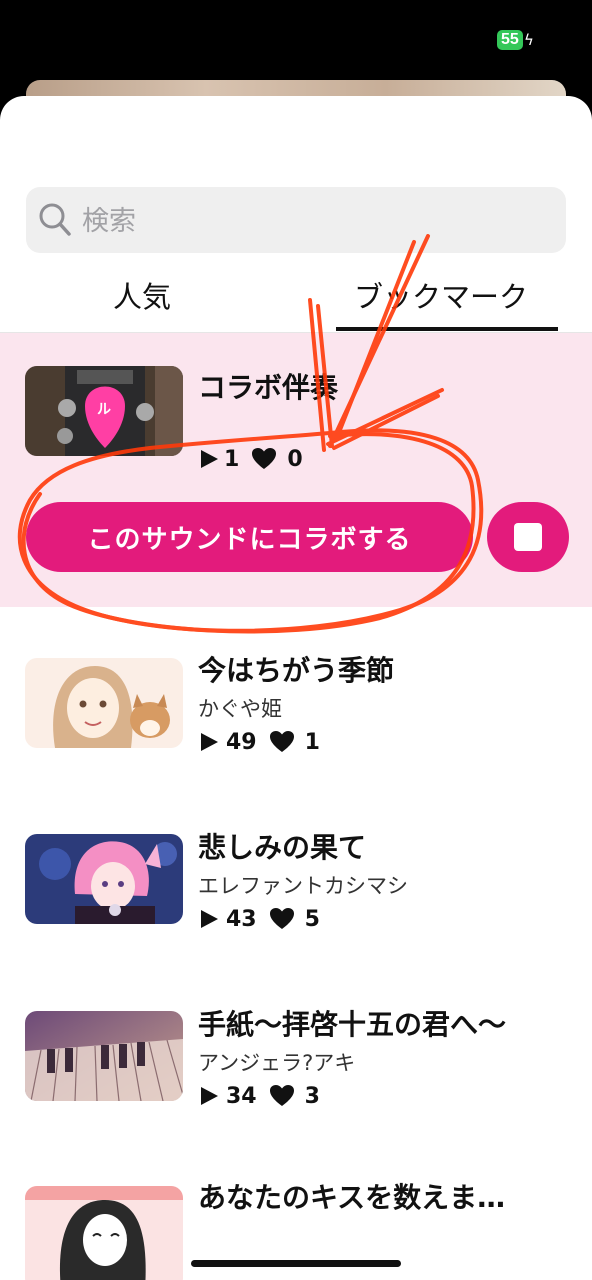 This screenshot has width=592, height=1280. Describe the element at coordinates (142, 295) in the screenshot. I see `tab-popular: 人気` at that location.